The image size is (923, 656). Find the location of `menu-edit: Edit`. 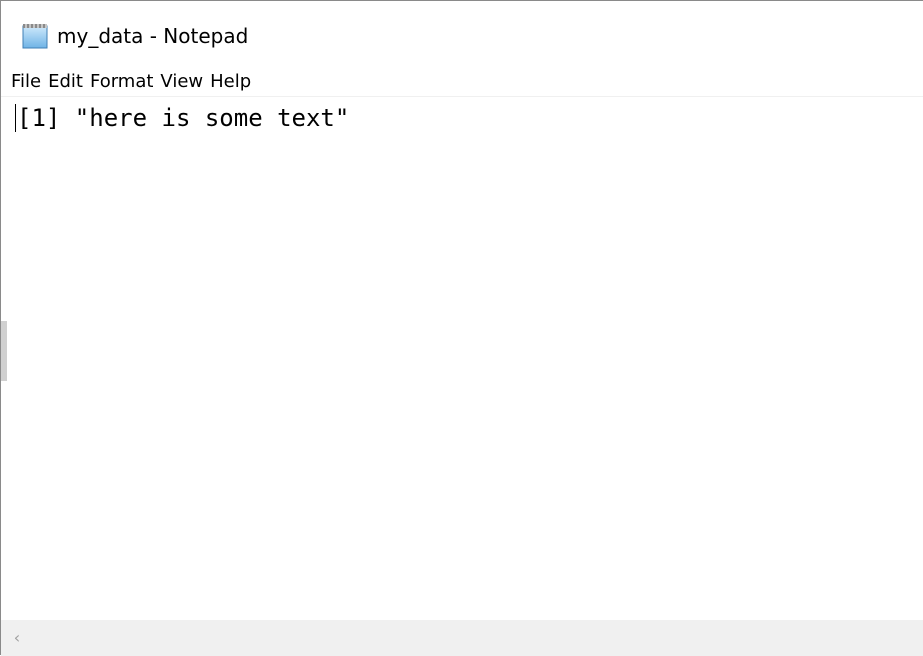

menu-edit: Edit is located at coordinates (65, 82).